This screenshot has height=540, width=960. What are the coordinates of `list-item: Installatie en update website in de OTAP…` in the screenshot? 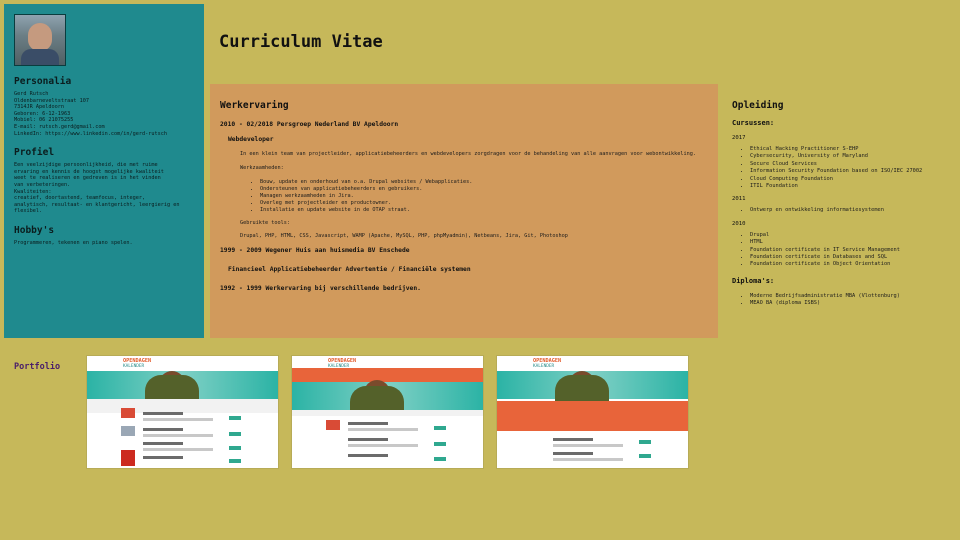 It's located at (484, 210).